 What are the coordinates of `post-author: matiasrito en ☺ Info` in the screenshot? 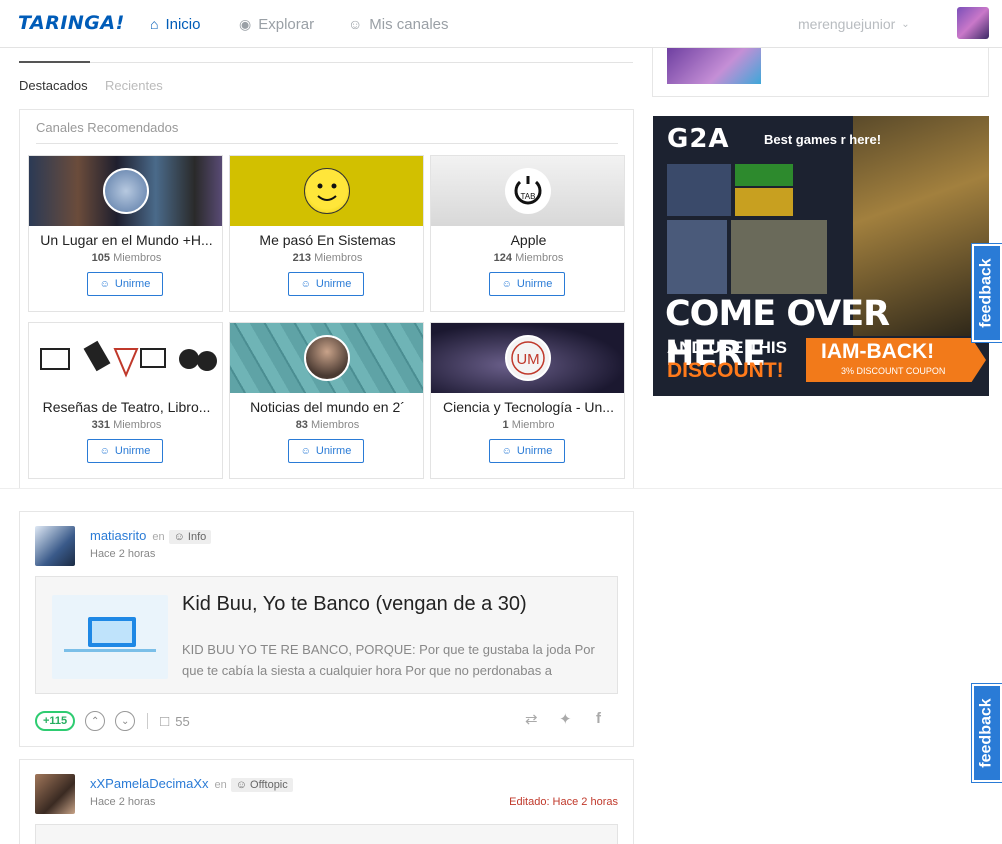 It's located at (151, 536).